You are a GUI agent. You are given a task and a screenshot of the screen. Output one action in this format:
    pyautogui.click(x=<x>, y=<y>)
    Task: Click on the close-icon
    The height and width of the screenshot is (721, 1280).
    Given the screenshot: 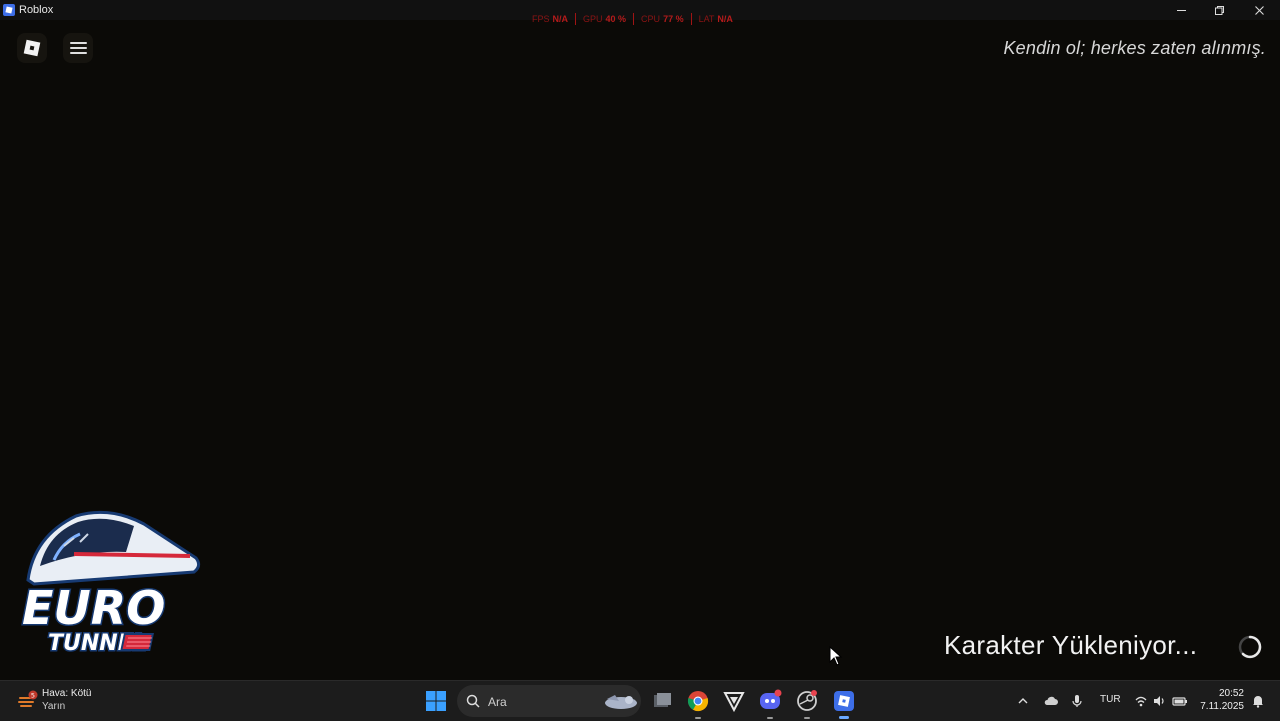 What is the action you would take?
    pyautogui.click(x=1259, y=10)
    